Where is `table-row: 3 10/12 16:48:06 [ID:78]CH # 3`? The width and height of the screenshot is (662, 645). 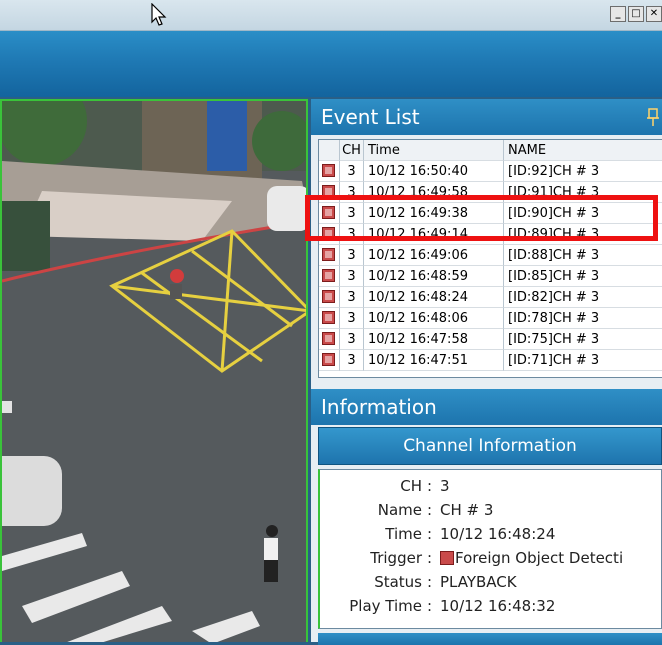 table-row: 3 10/12 16:48:06 [ID:78]CH # 3 is located at coordinates (490, 318).